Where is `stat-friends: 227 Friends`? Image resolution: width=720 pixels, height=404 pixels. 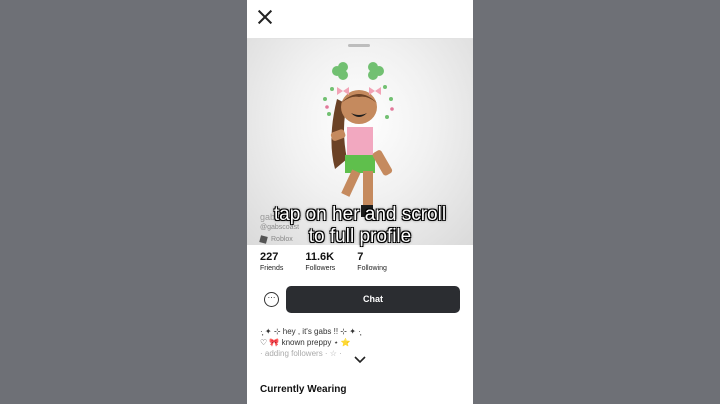
stat-friends: 227 Friends is located at coordinates (271, 261).